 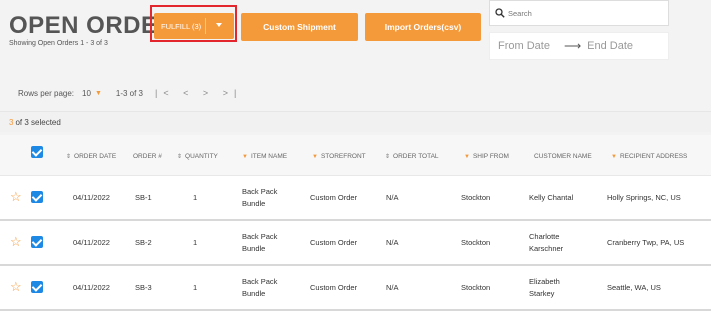 I want to click on fulfill-button: FULFILL (3), so click(x=194, y=26).